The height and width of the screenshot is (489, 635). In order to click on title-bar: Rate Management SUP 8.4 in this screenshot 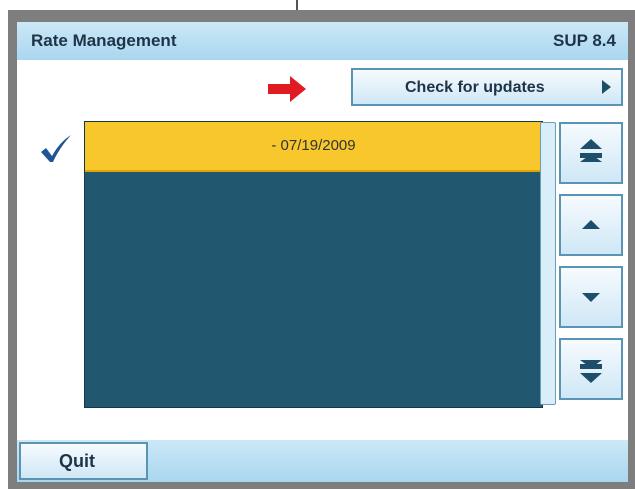, I will do `click(322, 41)`.